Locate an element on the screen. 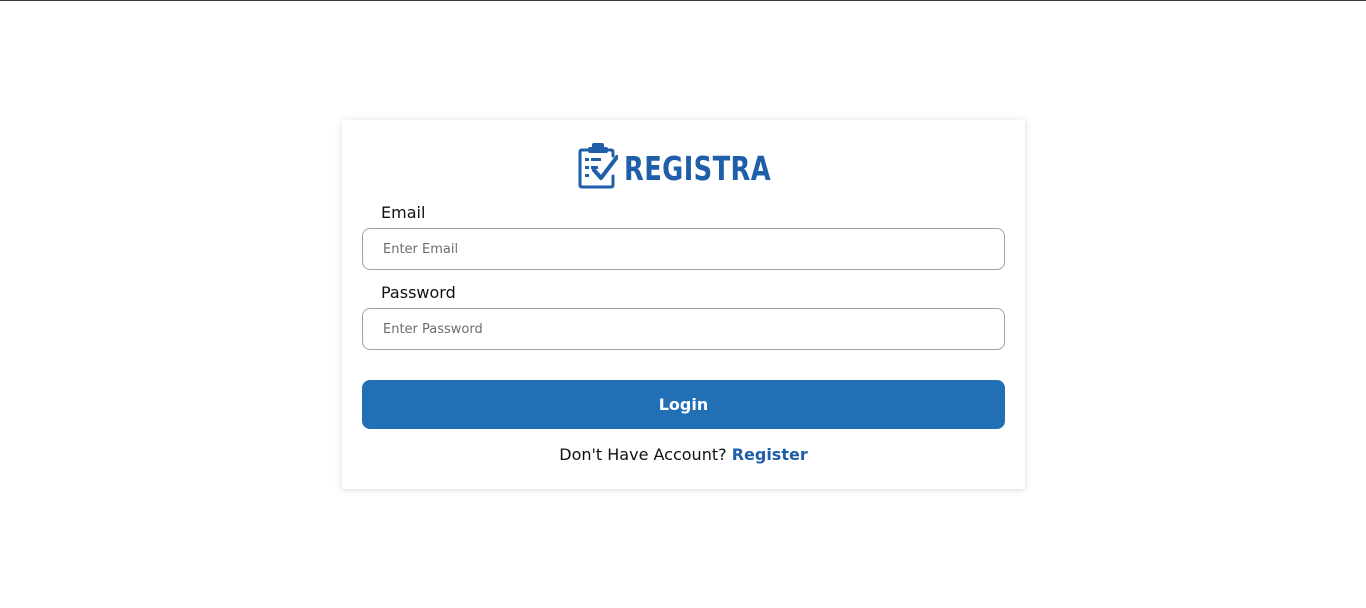 This screenshot has height=608, width=1366. app-logo: REGISTRA is located at coordinates (683, 165).